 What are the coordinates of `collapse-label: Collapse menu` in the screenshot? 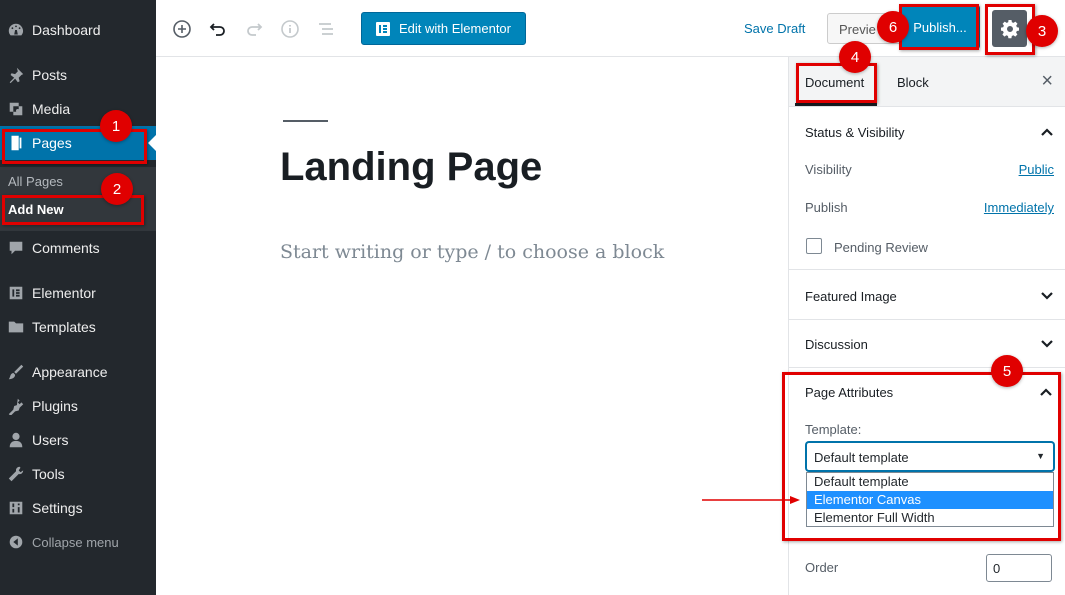 It's located at (75, 542).